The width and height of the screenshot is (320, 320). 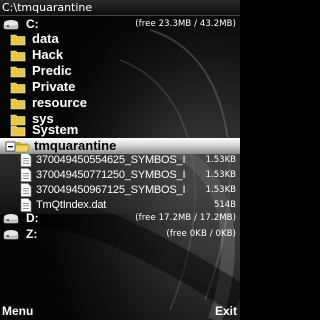 What do you see at coordinates (120, 103) in the screenshot?
I see `folder-row-resource: resource` at bounding box center [120, 103].